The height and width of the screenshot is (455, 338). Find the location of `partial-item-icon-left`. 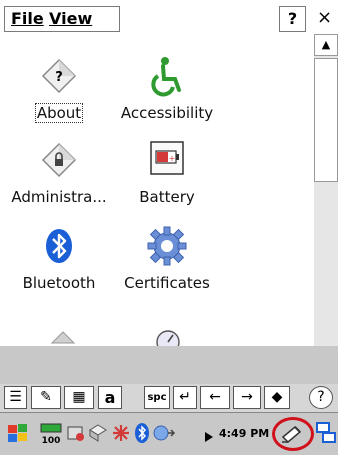

partial-item-icon-left is located at coordinates (63, 338).